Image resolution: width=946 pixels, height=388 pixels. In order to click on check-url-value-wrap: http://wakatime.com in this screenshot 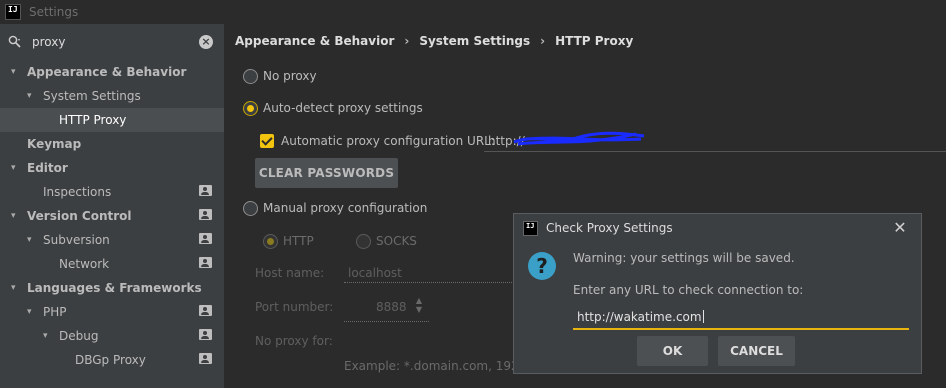, I will do `click(640, 317)`.